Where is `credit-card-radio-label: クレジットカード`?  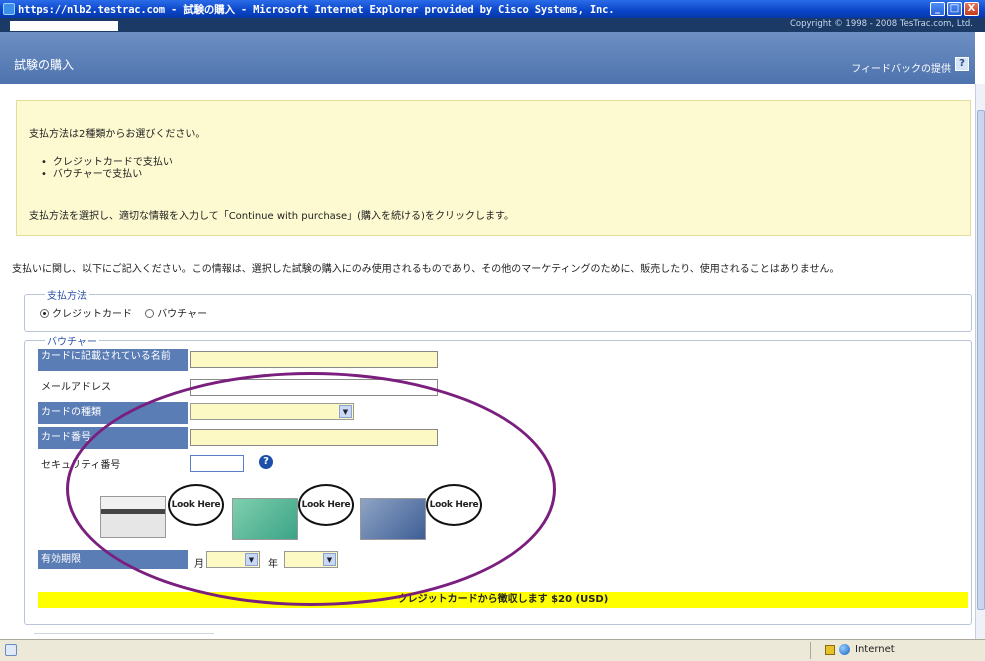 credit-card-radio-label: クレジットカード is located at coordinates (92, 314).